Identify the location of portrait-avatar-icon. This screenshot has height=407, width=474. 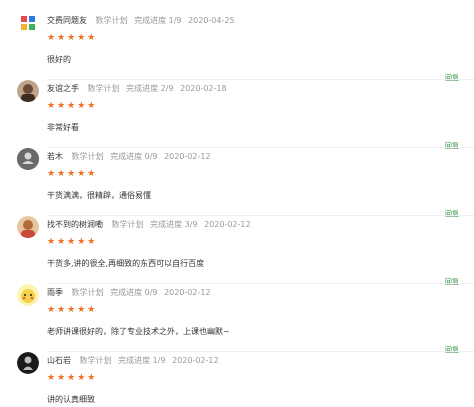
(28, 227).